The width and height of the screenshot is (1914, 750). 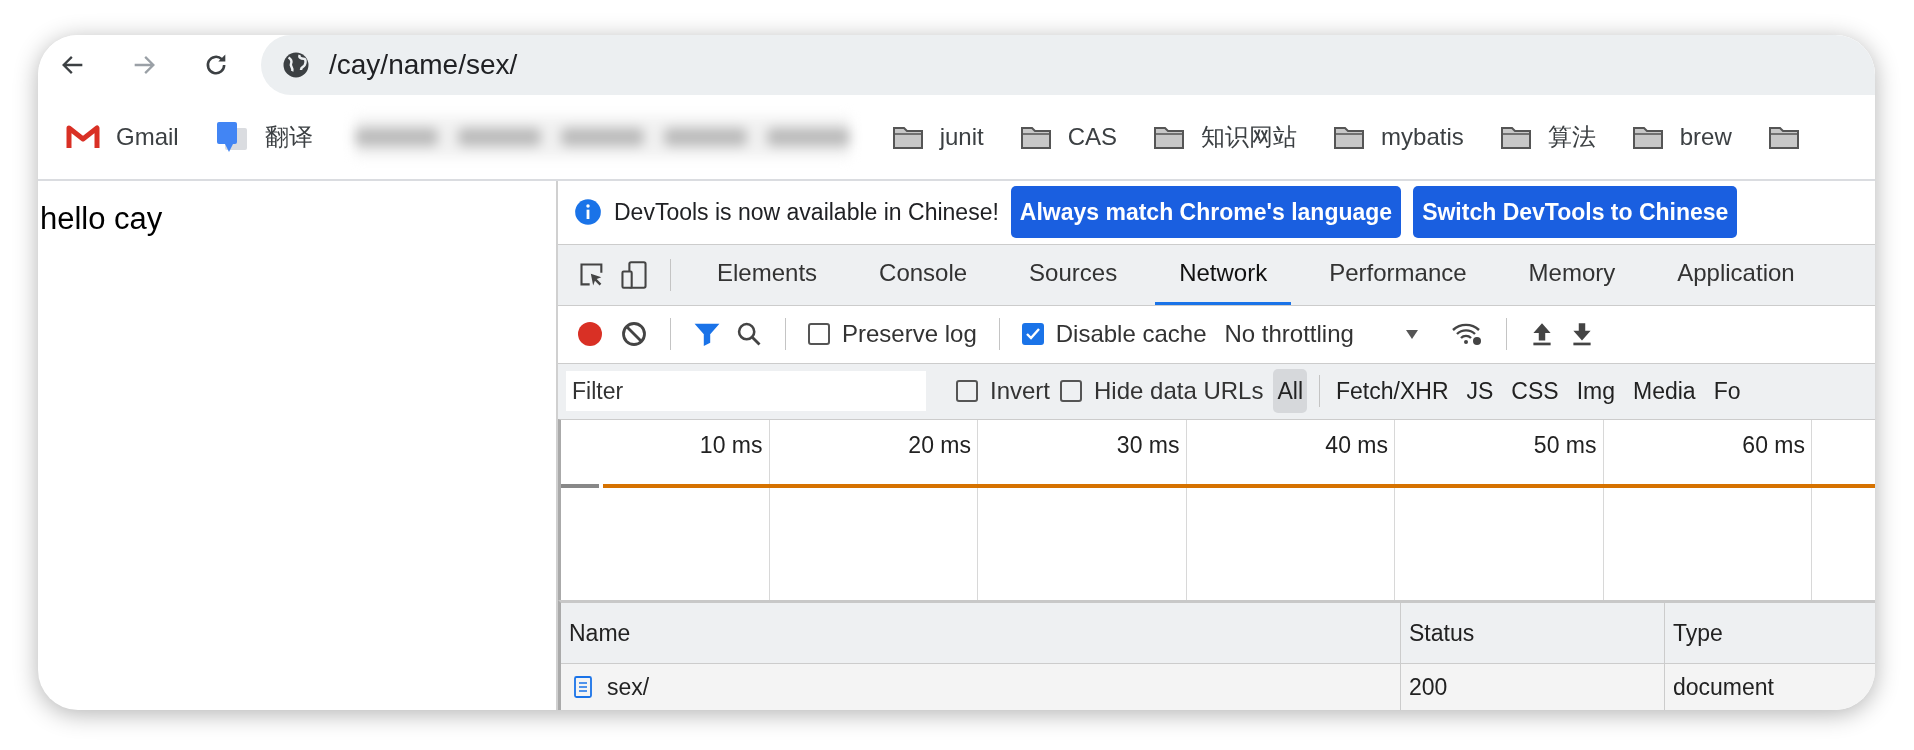 I want to click on bookmark: Gmail, so click(x=122, y=137).